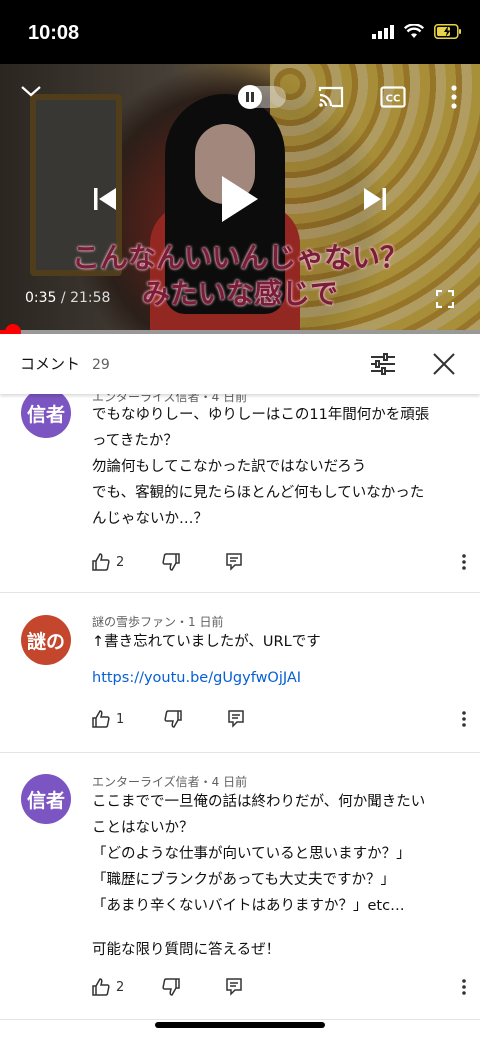 The height and width of the screenshot is (1039, 480). What do you see at coordinates (383, 364) in the screenshot?
I see `sort-filter-icon` at bounding box center [383, 364].